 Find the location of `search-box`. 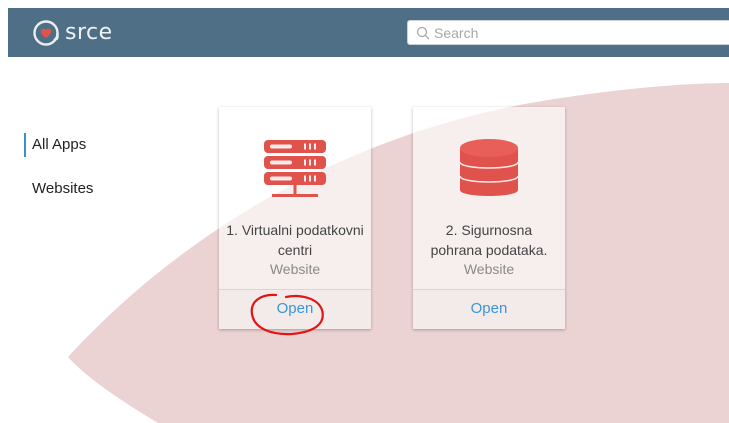

search-box is located at coordinates (568, 32).